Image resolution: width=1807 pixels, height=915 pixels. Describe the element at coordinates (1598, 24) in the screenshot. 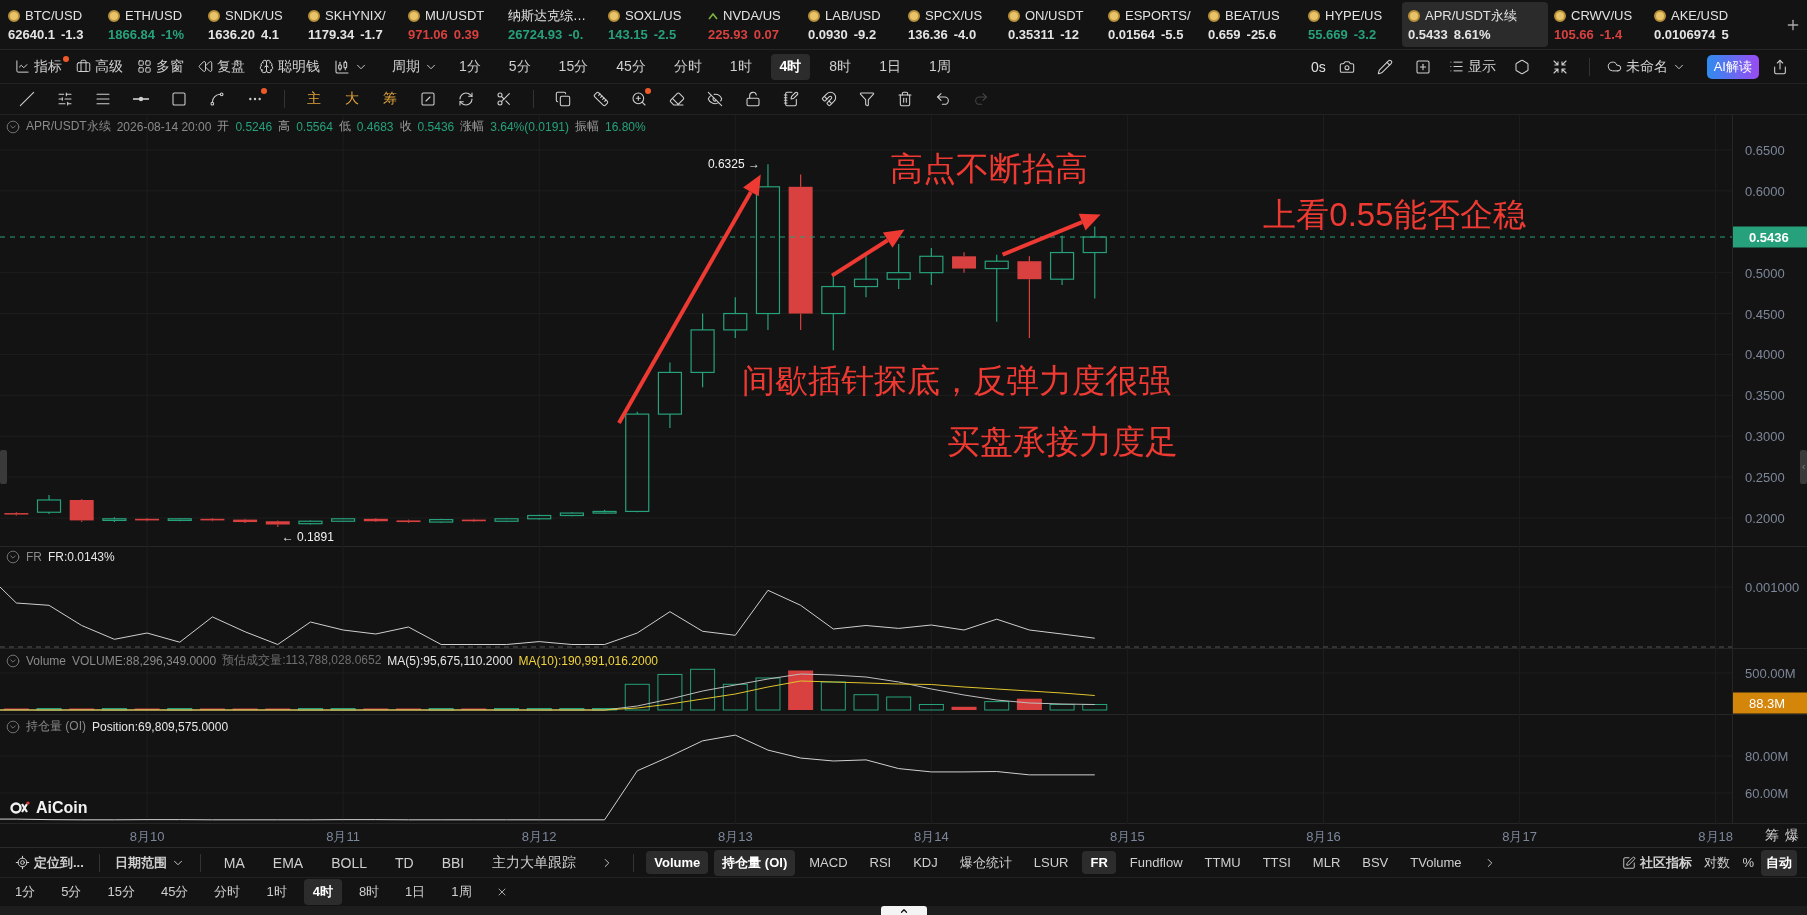

I see `ticker-tab: CRWV/US 105.66 -1.4` at that location.